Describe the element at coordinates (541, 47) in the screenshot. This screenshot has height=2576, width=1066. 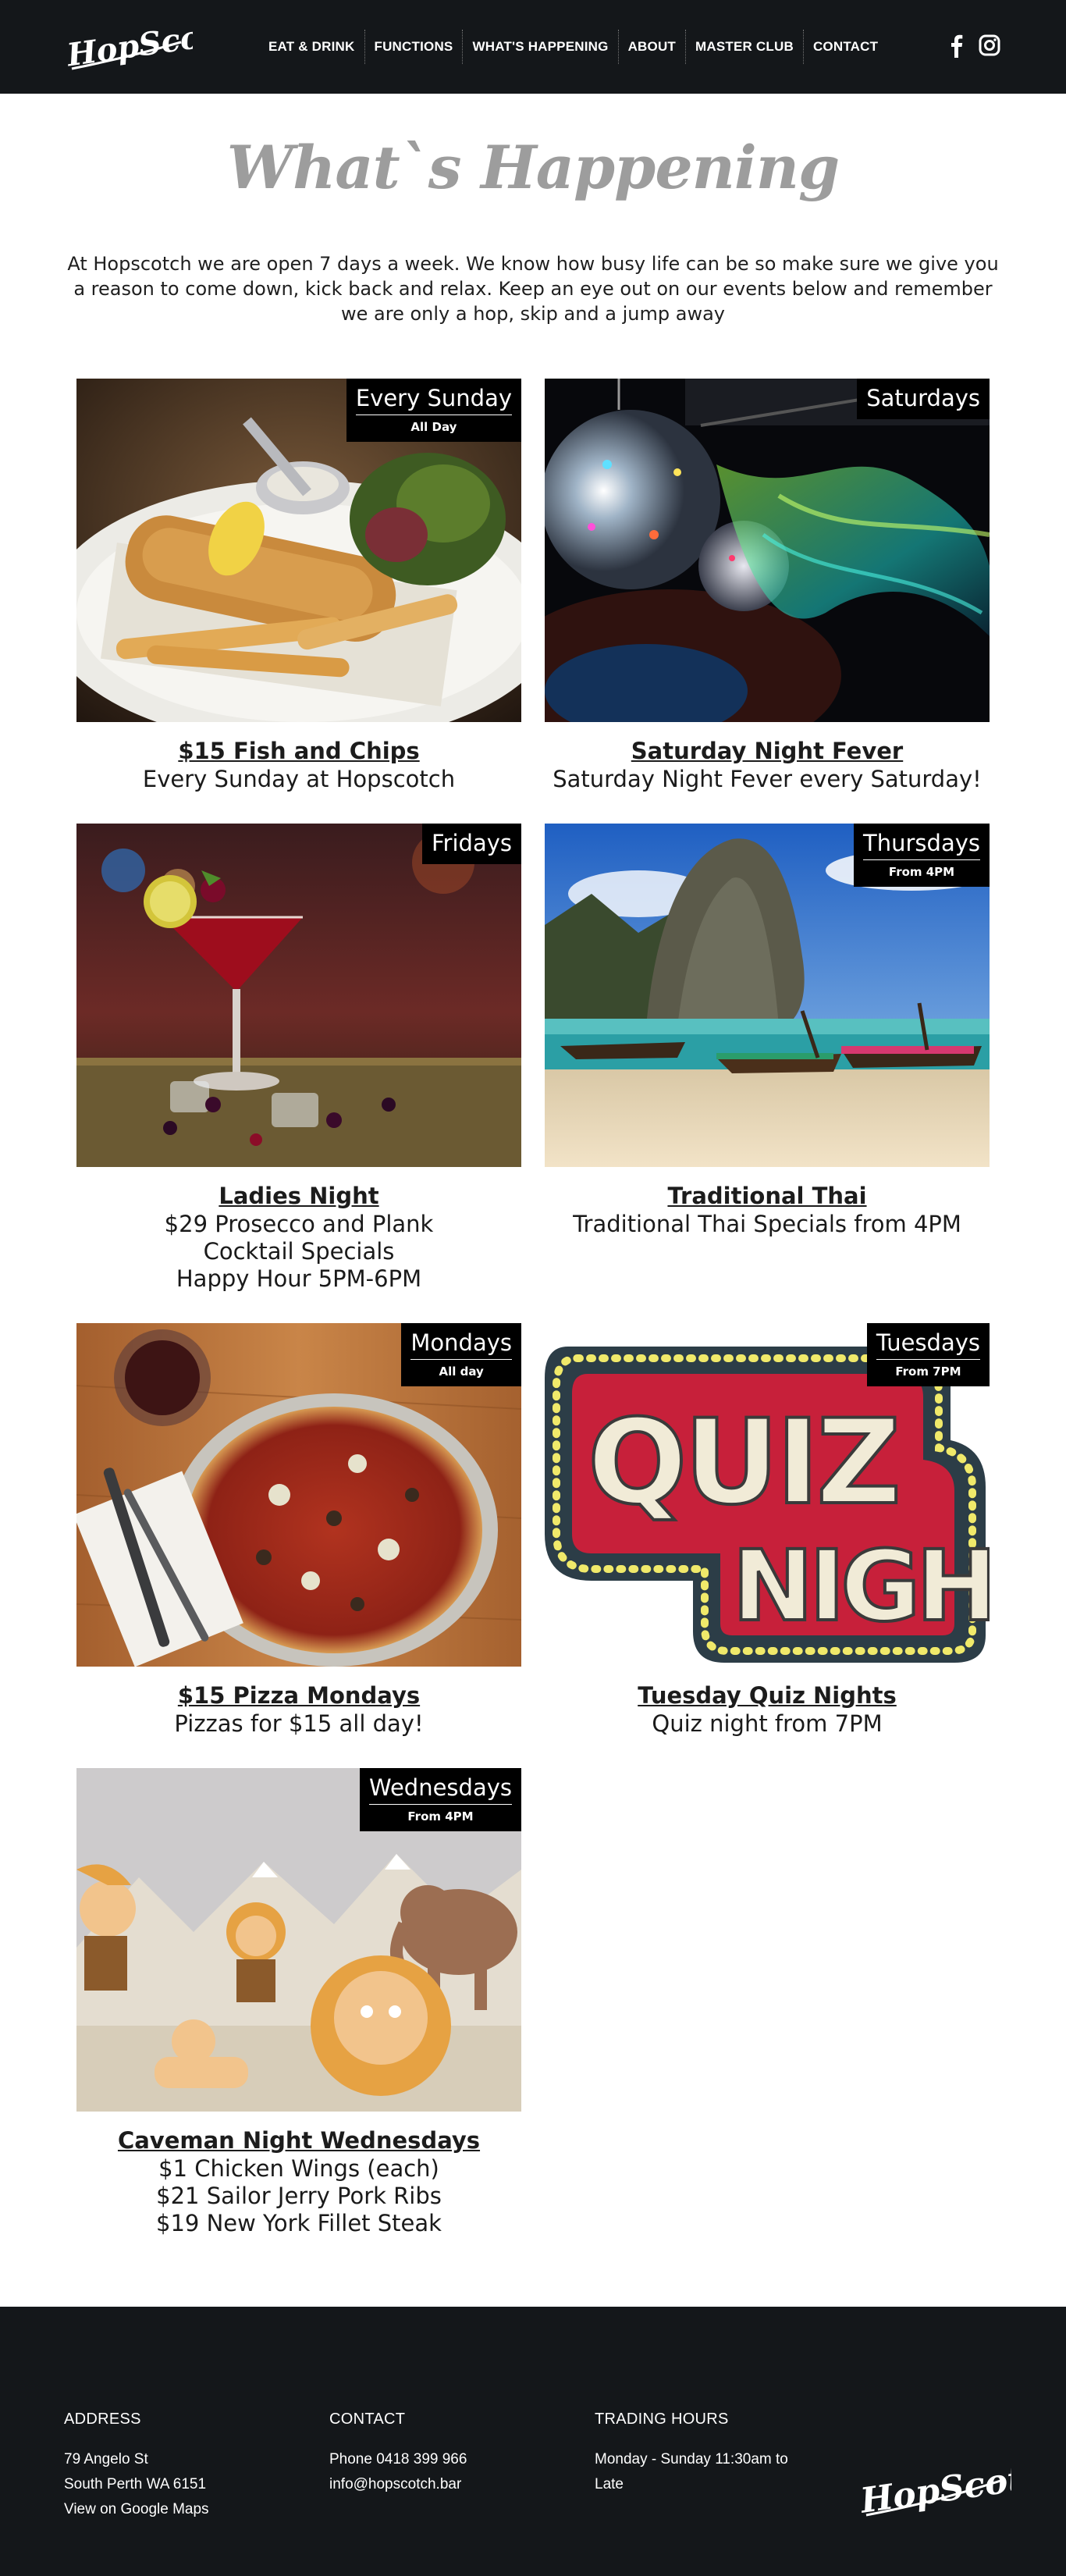
I see `nav-whats-happening: WHAT'S HAPPENING` at that location.